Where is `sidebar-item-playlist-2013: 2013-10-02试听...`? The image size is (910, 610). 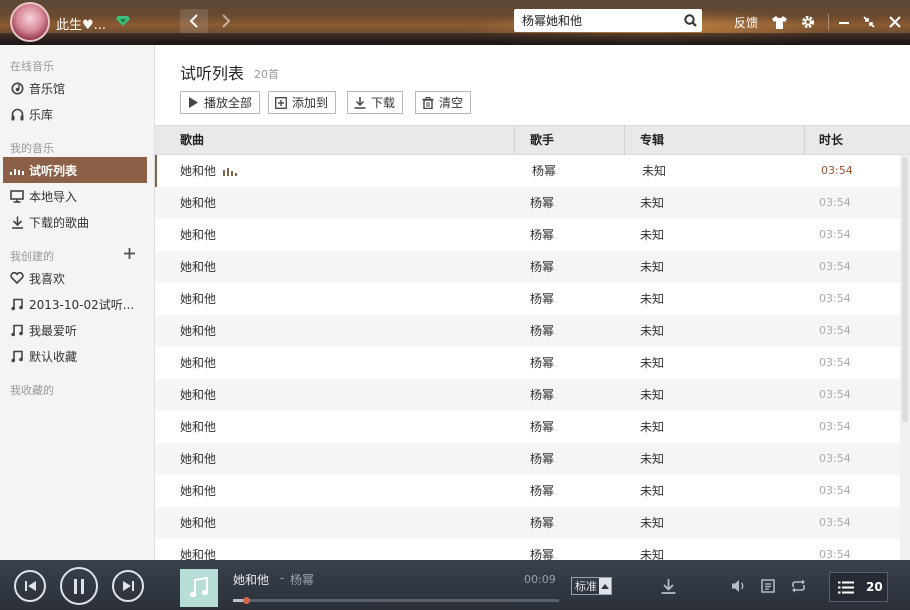
sidebar-item-playlist-2013: 2013-10-02试听... is located at coordinates (75, 304).